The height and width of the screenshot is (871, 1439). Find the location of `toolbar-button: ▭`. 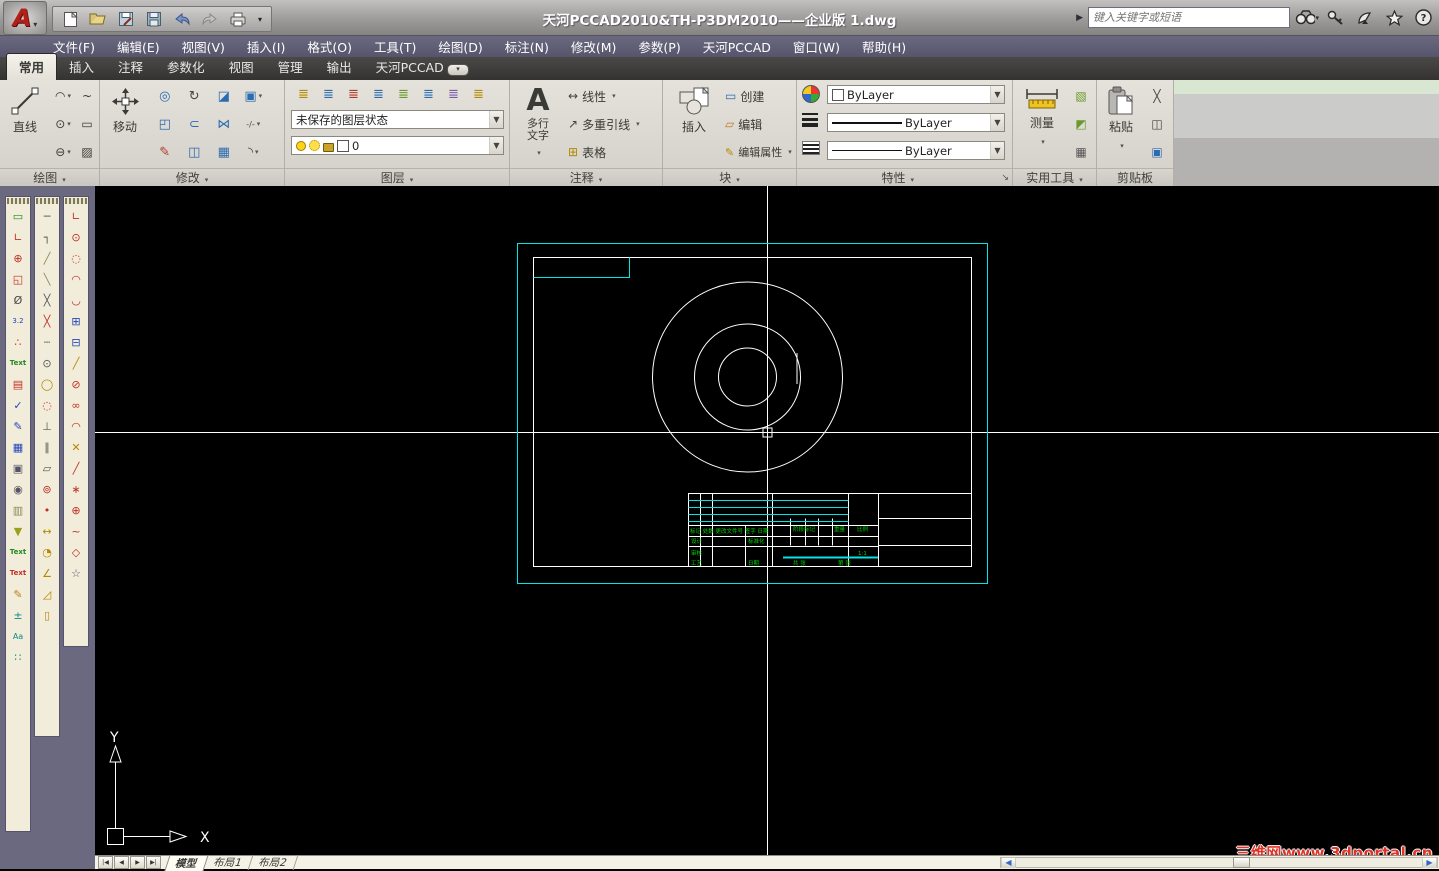

toolbar-button: ▭ is located at coordinates (18, 216).